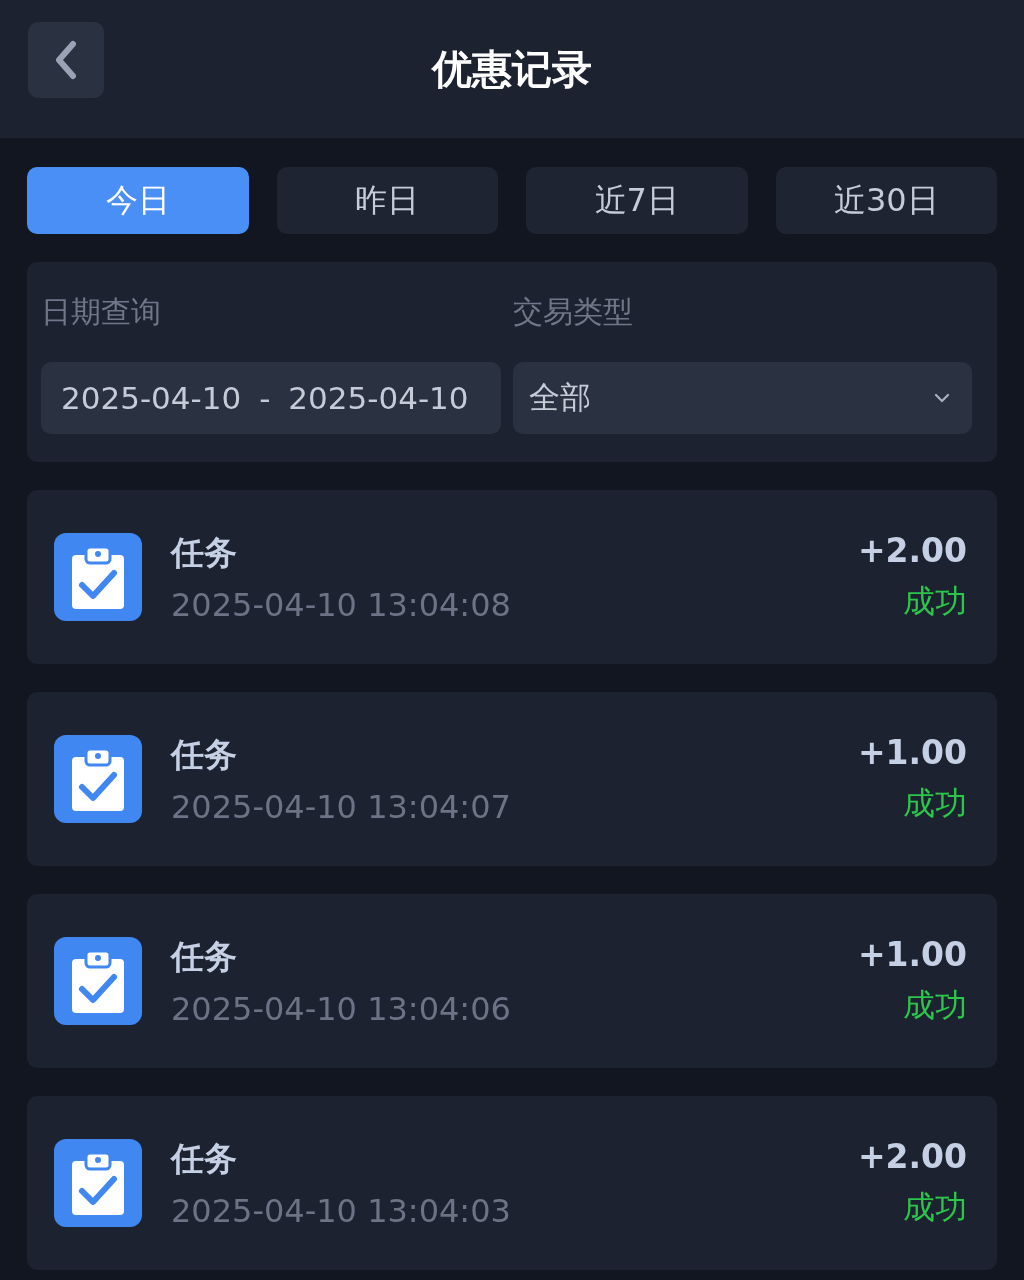 The image size is (1024, 1280). Describe the element at coordinates (573, 312) in the screenshot. I see `filter-label: 交易类型` at that location.